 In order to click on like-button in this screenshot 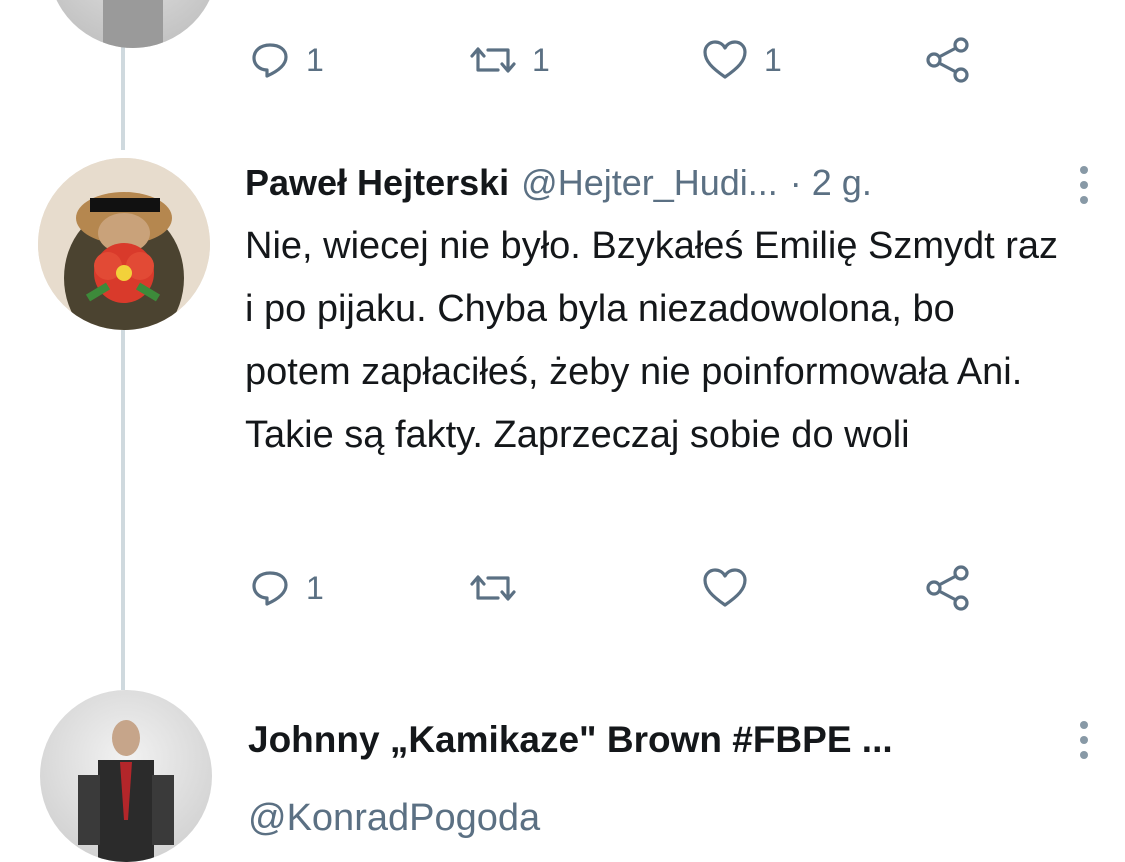, I will do `click(733, 588)`.